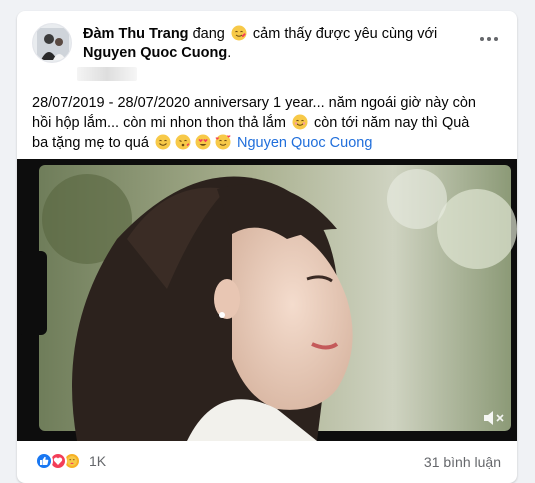 The image size is (535, 483). Describe the element at coordinates (267, 464) in the screenshot. I see `post-footer: 1K 31 bình luận` at that location.